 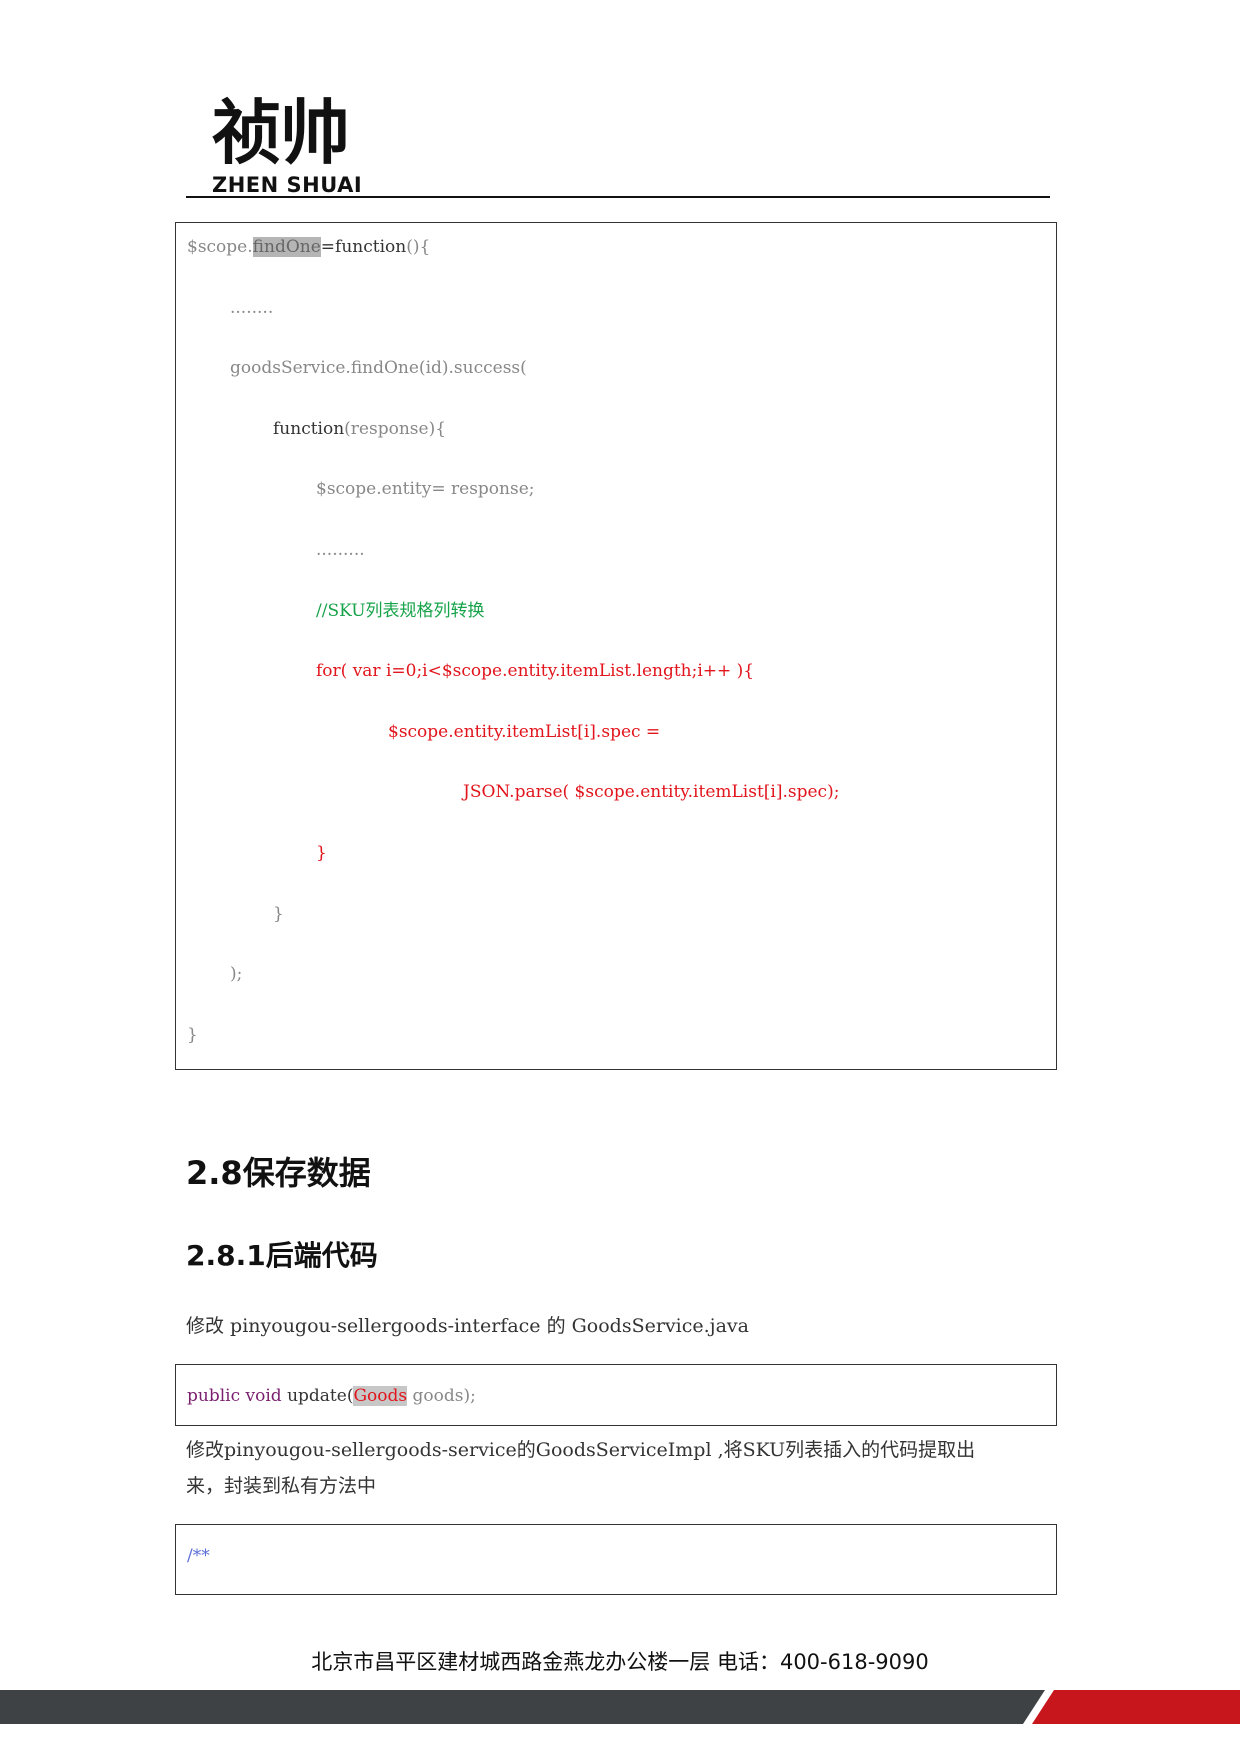 What do you see at coordinates (395, 428) in the screenshot?
I see `code-token: (response){` at bounding box center [395, 428].